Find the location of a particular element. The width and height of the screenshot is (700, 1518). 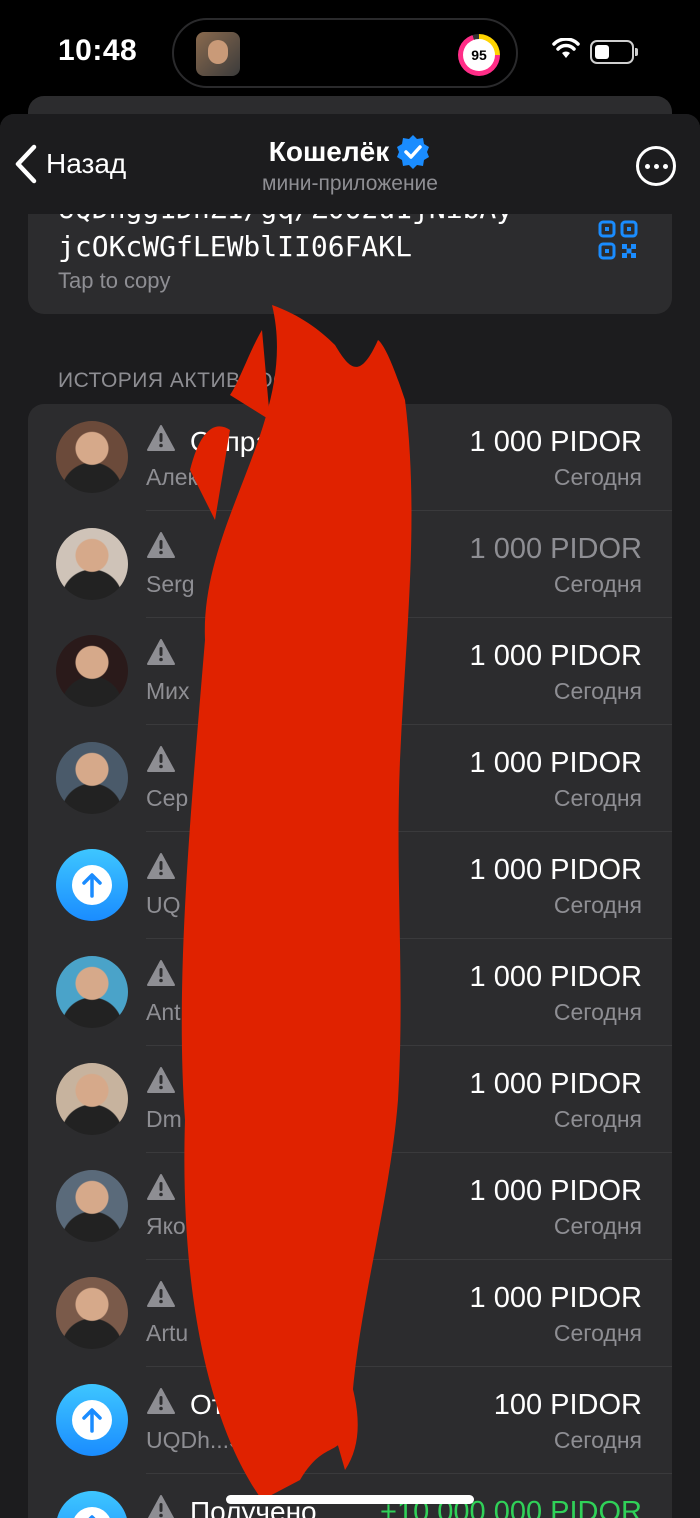

activity-ring-value: 95 is located at coordinates (479, 55).